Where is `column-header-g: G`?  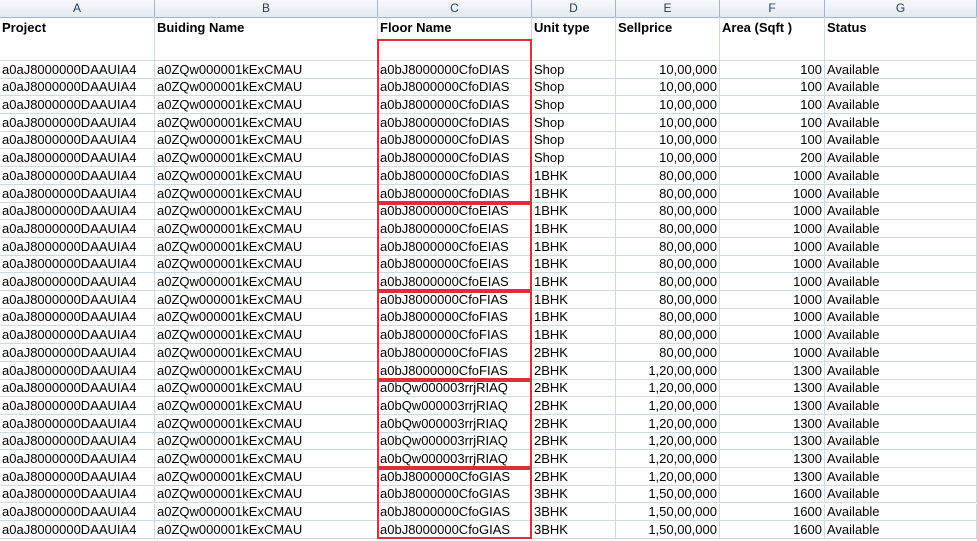
column-header-g: G is located at coordinates (901, 8).